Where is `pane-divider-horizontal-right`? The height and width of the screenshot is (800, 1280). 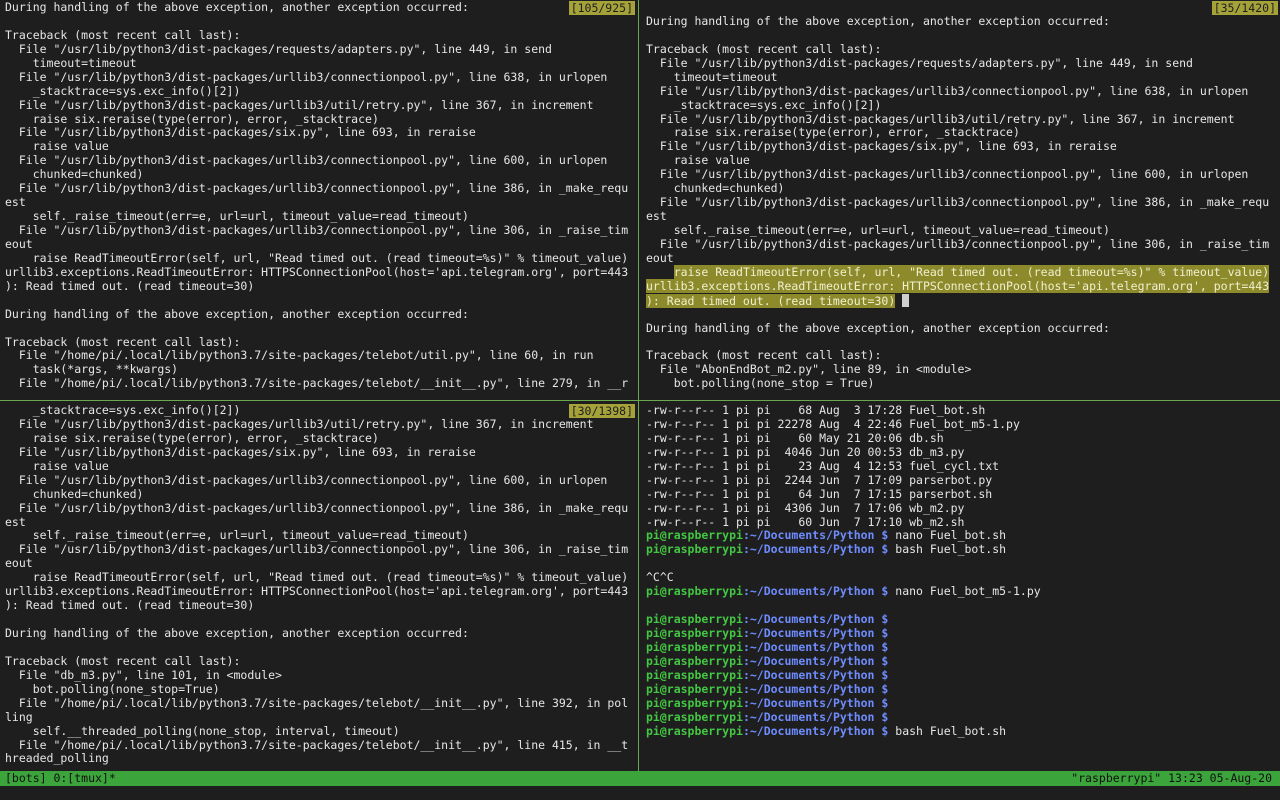
pane-divider-horizontal-right is located at coordinates (959, 400).